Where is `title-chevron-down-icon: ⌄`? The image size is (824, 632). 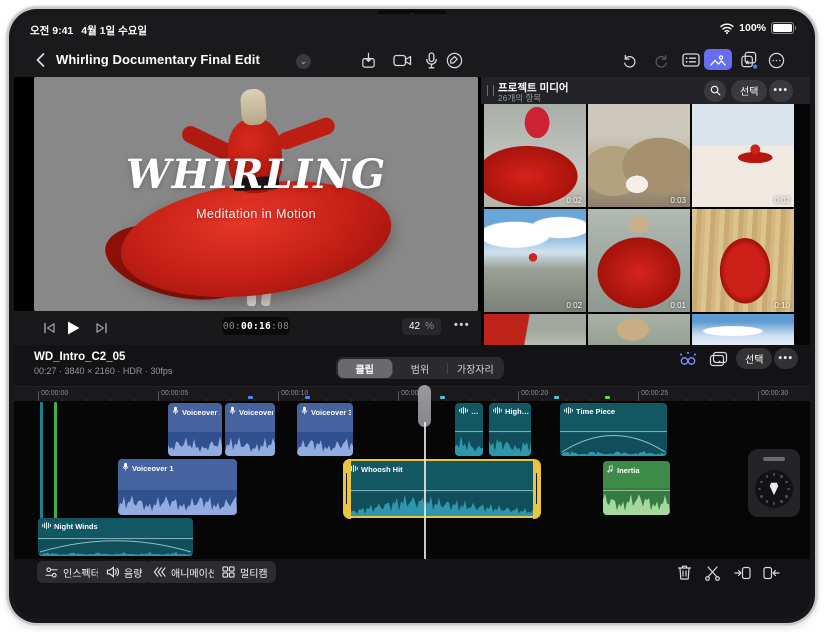
title-chevron-down-icon: ⌄ is located at coordinates (303, 61).